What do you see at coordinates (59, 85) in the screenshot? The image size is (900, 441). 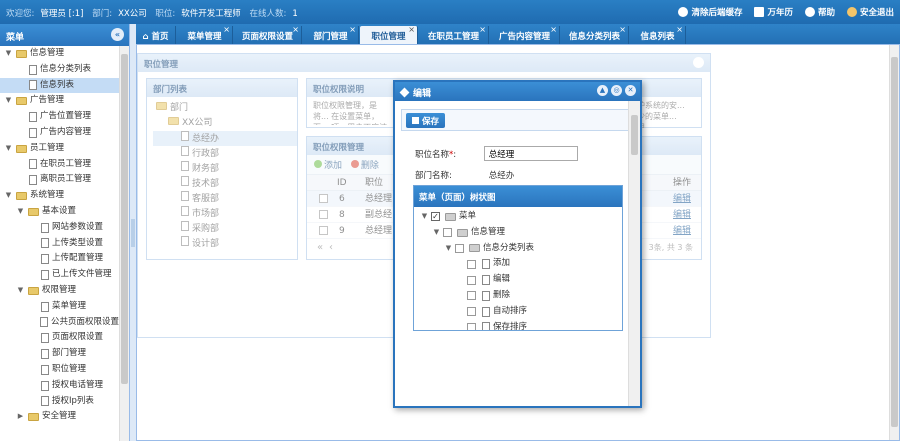 I see `sidebar-item: 信息列表` at bounding box center [59, 85].